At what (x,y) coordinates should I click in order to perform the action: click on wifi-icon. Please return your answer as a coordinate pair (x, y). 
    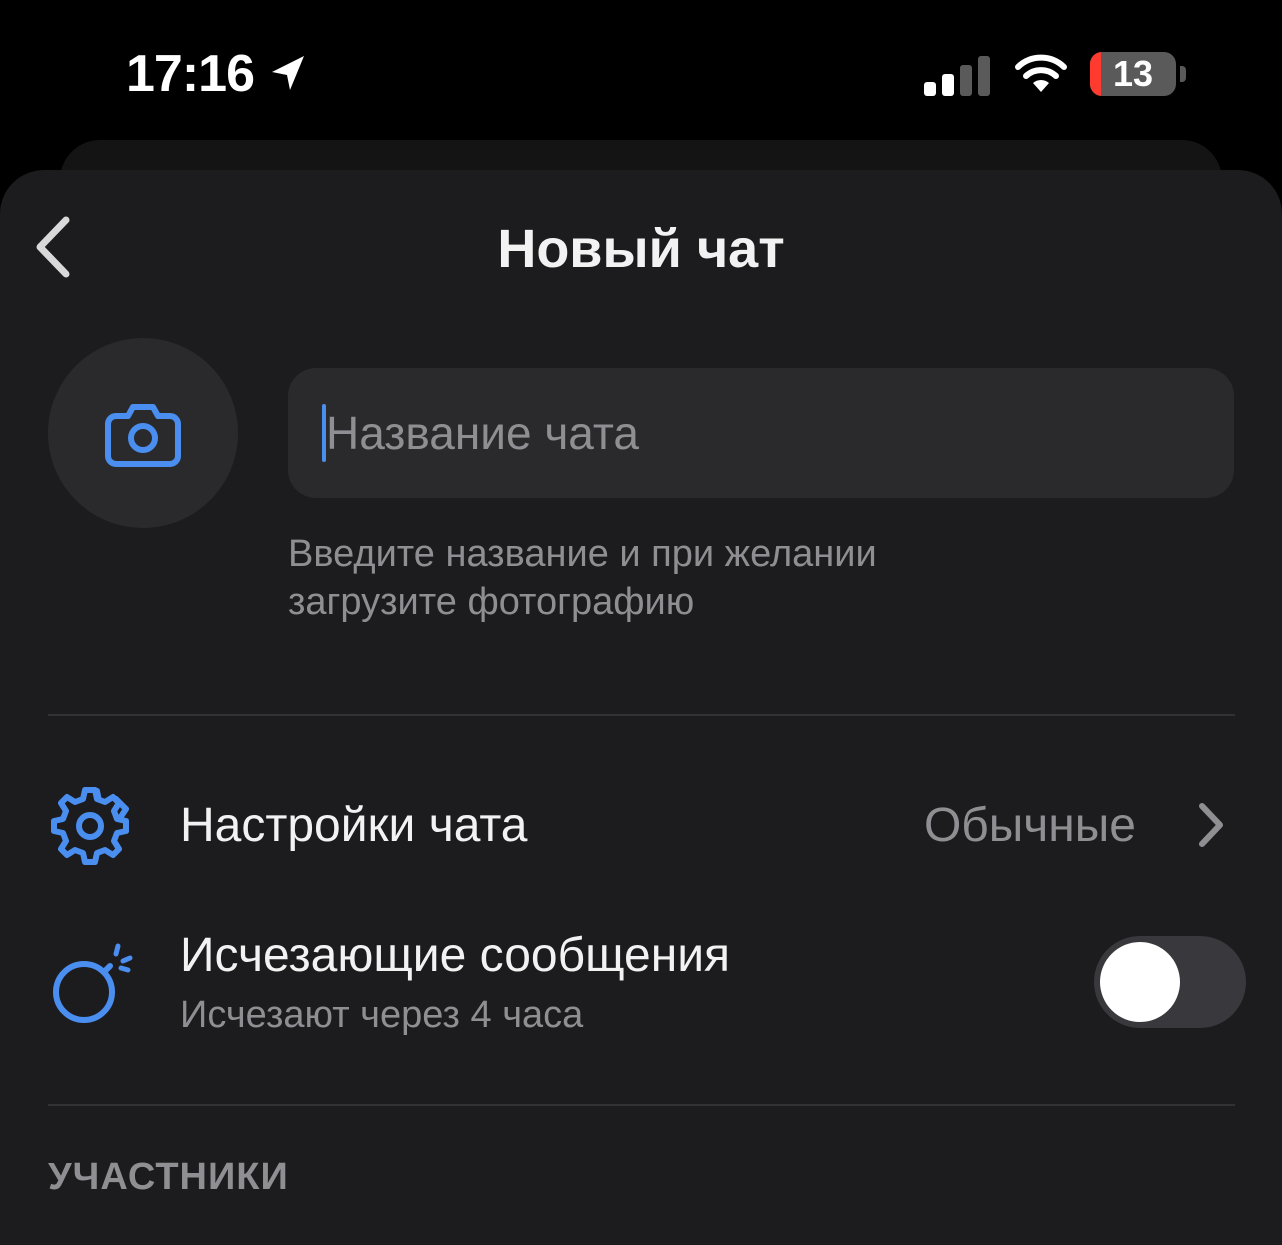
    Looking at the image, I should click on (1041, 73).